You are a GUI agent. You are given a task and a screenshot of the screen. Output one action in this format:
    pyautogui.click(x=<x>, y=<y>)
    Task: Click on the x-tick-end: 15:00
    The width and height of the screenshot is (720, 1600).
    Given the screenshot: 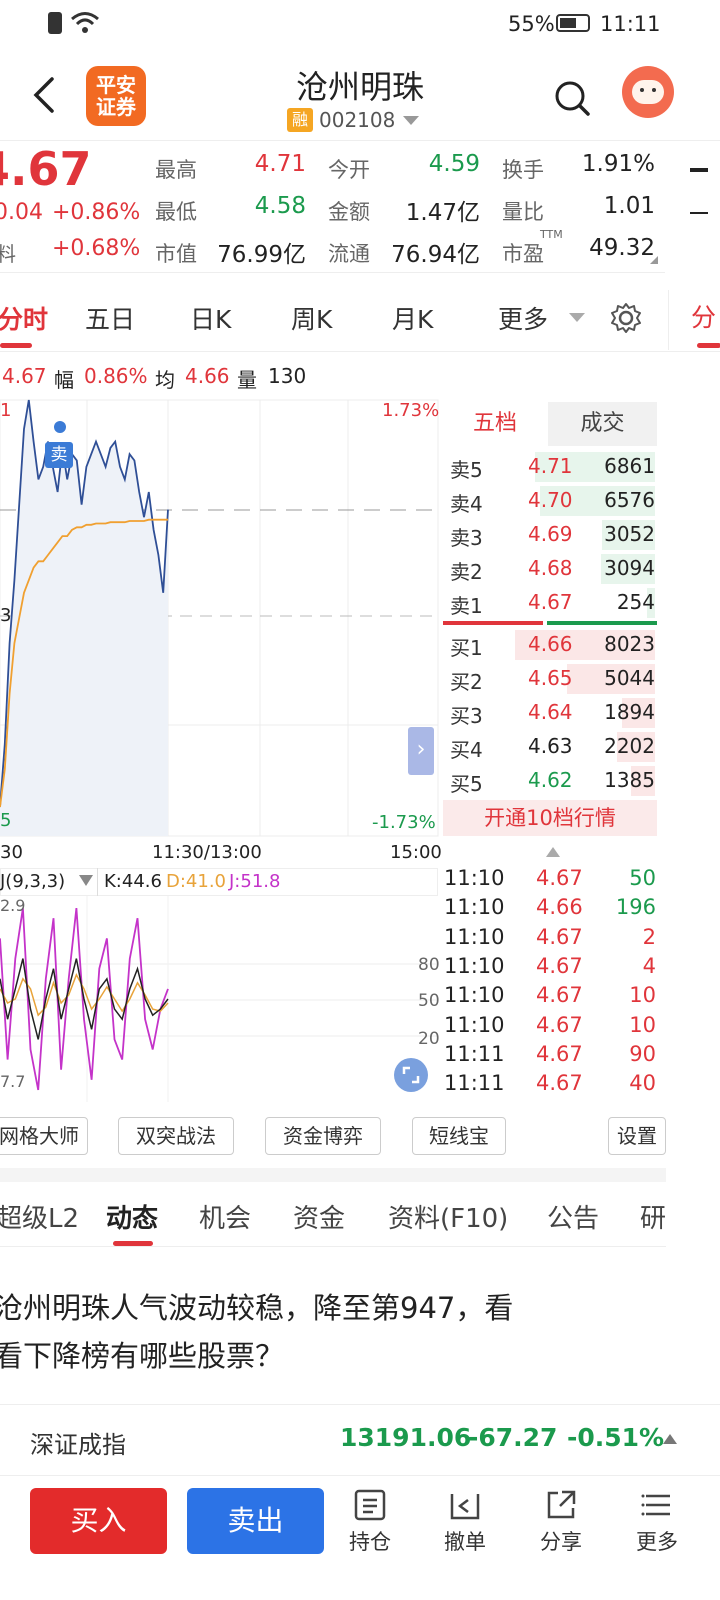 What is the action you would take?
    pyautogui.click(x=416, y=852)
    